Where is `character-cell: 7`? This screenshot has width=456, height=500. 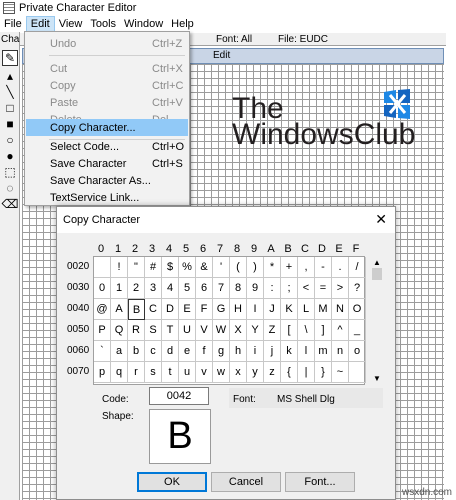
character-cell: 7 is located at coordinates (221, 288).